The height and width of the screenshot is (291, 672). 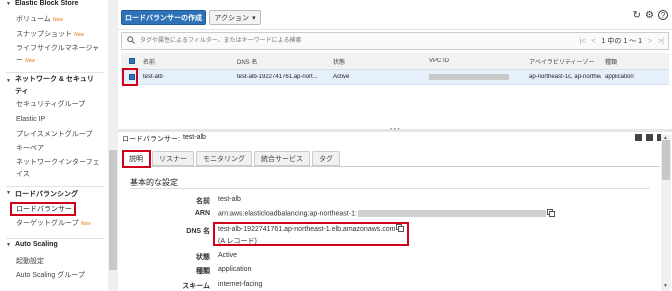 What do you see at coordinates (583, 41) in the screenshot?
I see `first-page-button: |<` at bounding box center [583, 41].